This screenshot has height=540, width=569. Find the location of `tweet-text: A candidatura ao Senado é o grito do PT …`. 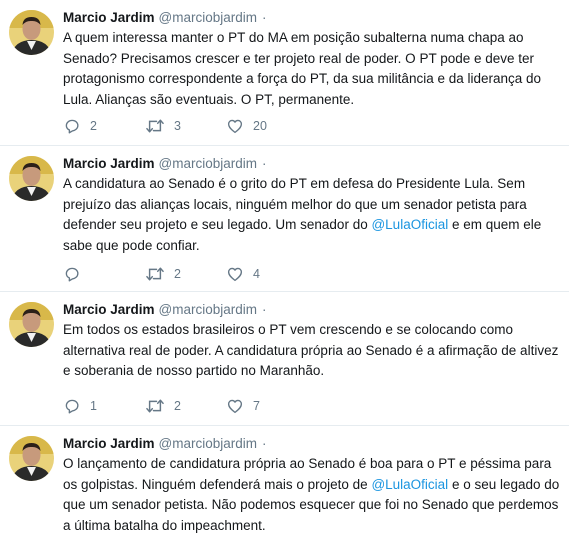

tweet-text: A candidatura ao Senado é o grito do PT … is located at coordinates (313, 215).